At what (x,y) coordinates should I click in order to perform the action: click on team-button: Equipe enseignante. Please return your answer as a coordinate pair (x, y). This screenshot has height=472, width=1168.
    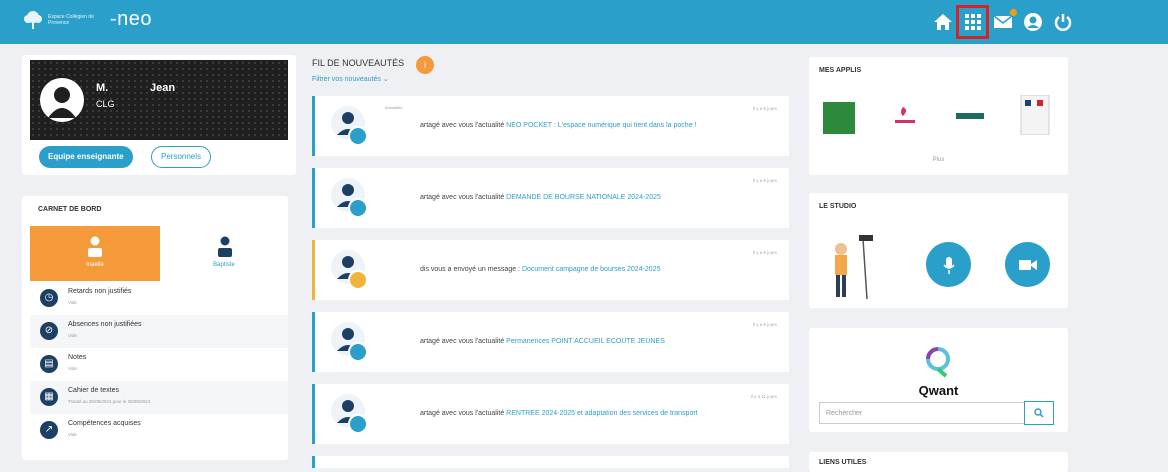
    Looking at the image, I should click on (86, 157).